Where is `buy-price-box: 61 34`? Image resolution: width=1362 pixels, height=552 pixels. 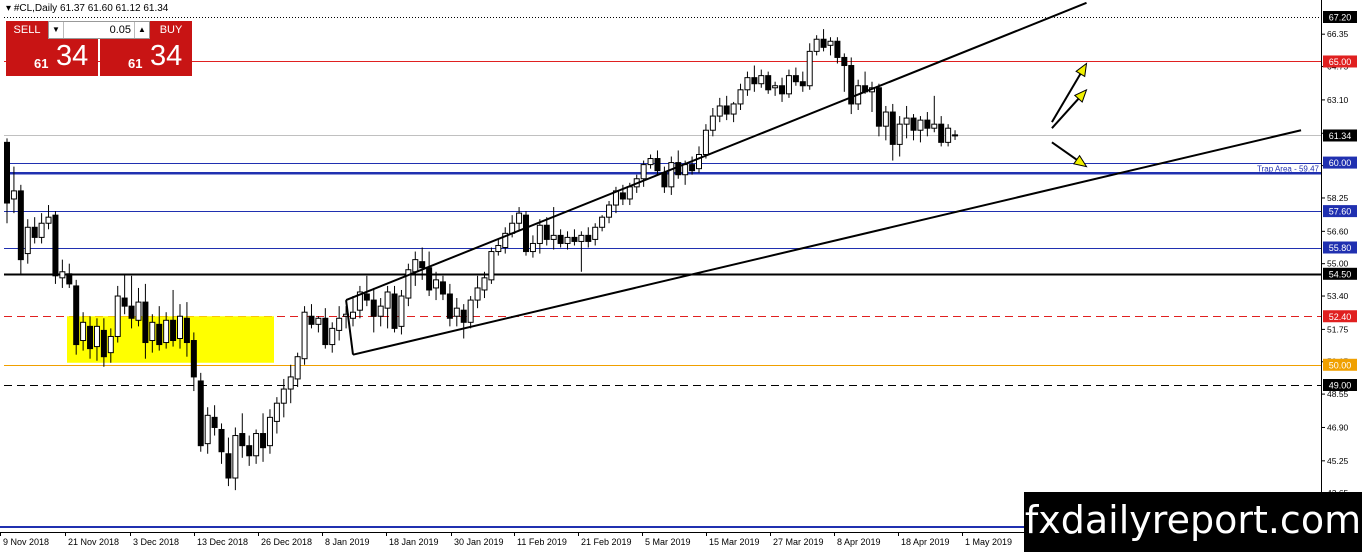 buy-price-box: 61 34 is located at coordinates (146, 57).